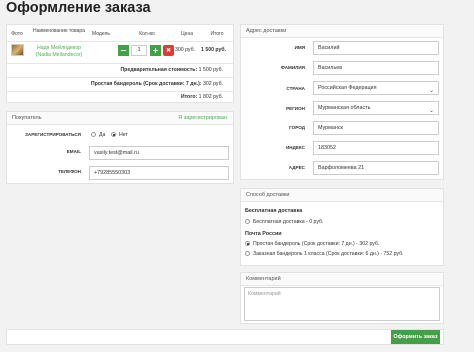 This screenshot has height=352, width=474. Describe the element at coordinates (247, 243) in the screenshot. I see `post-simple-radio` at that location.